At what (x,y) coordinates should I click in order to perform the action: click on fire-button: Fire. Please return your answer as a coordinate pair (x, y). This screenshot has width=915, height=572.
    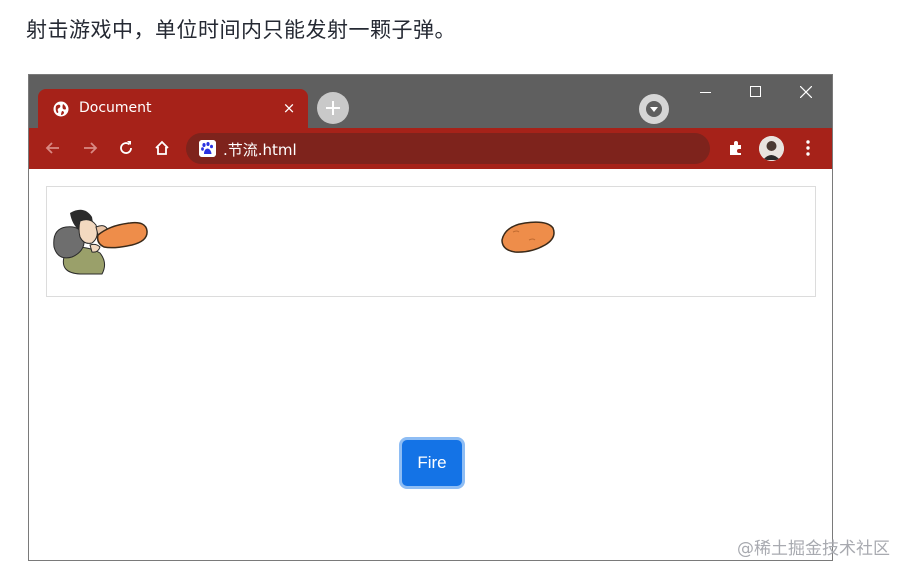
    Looking at the image, I should click on (432, 463).